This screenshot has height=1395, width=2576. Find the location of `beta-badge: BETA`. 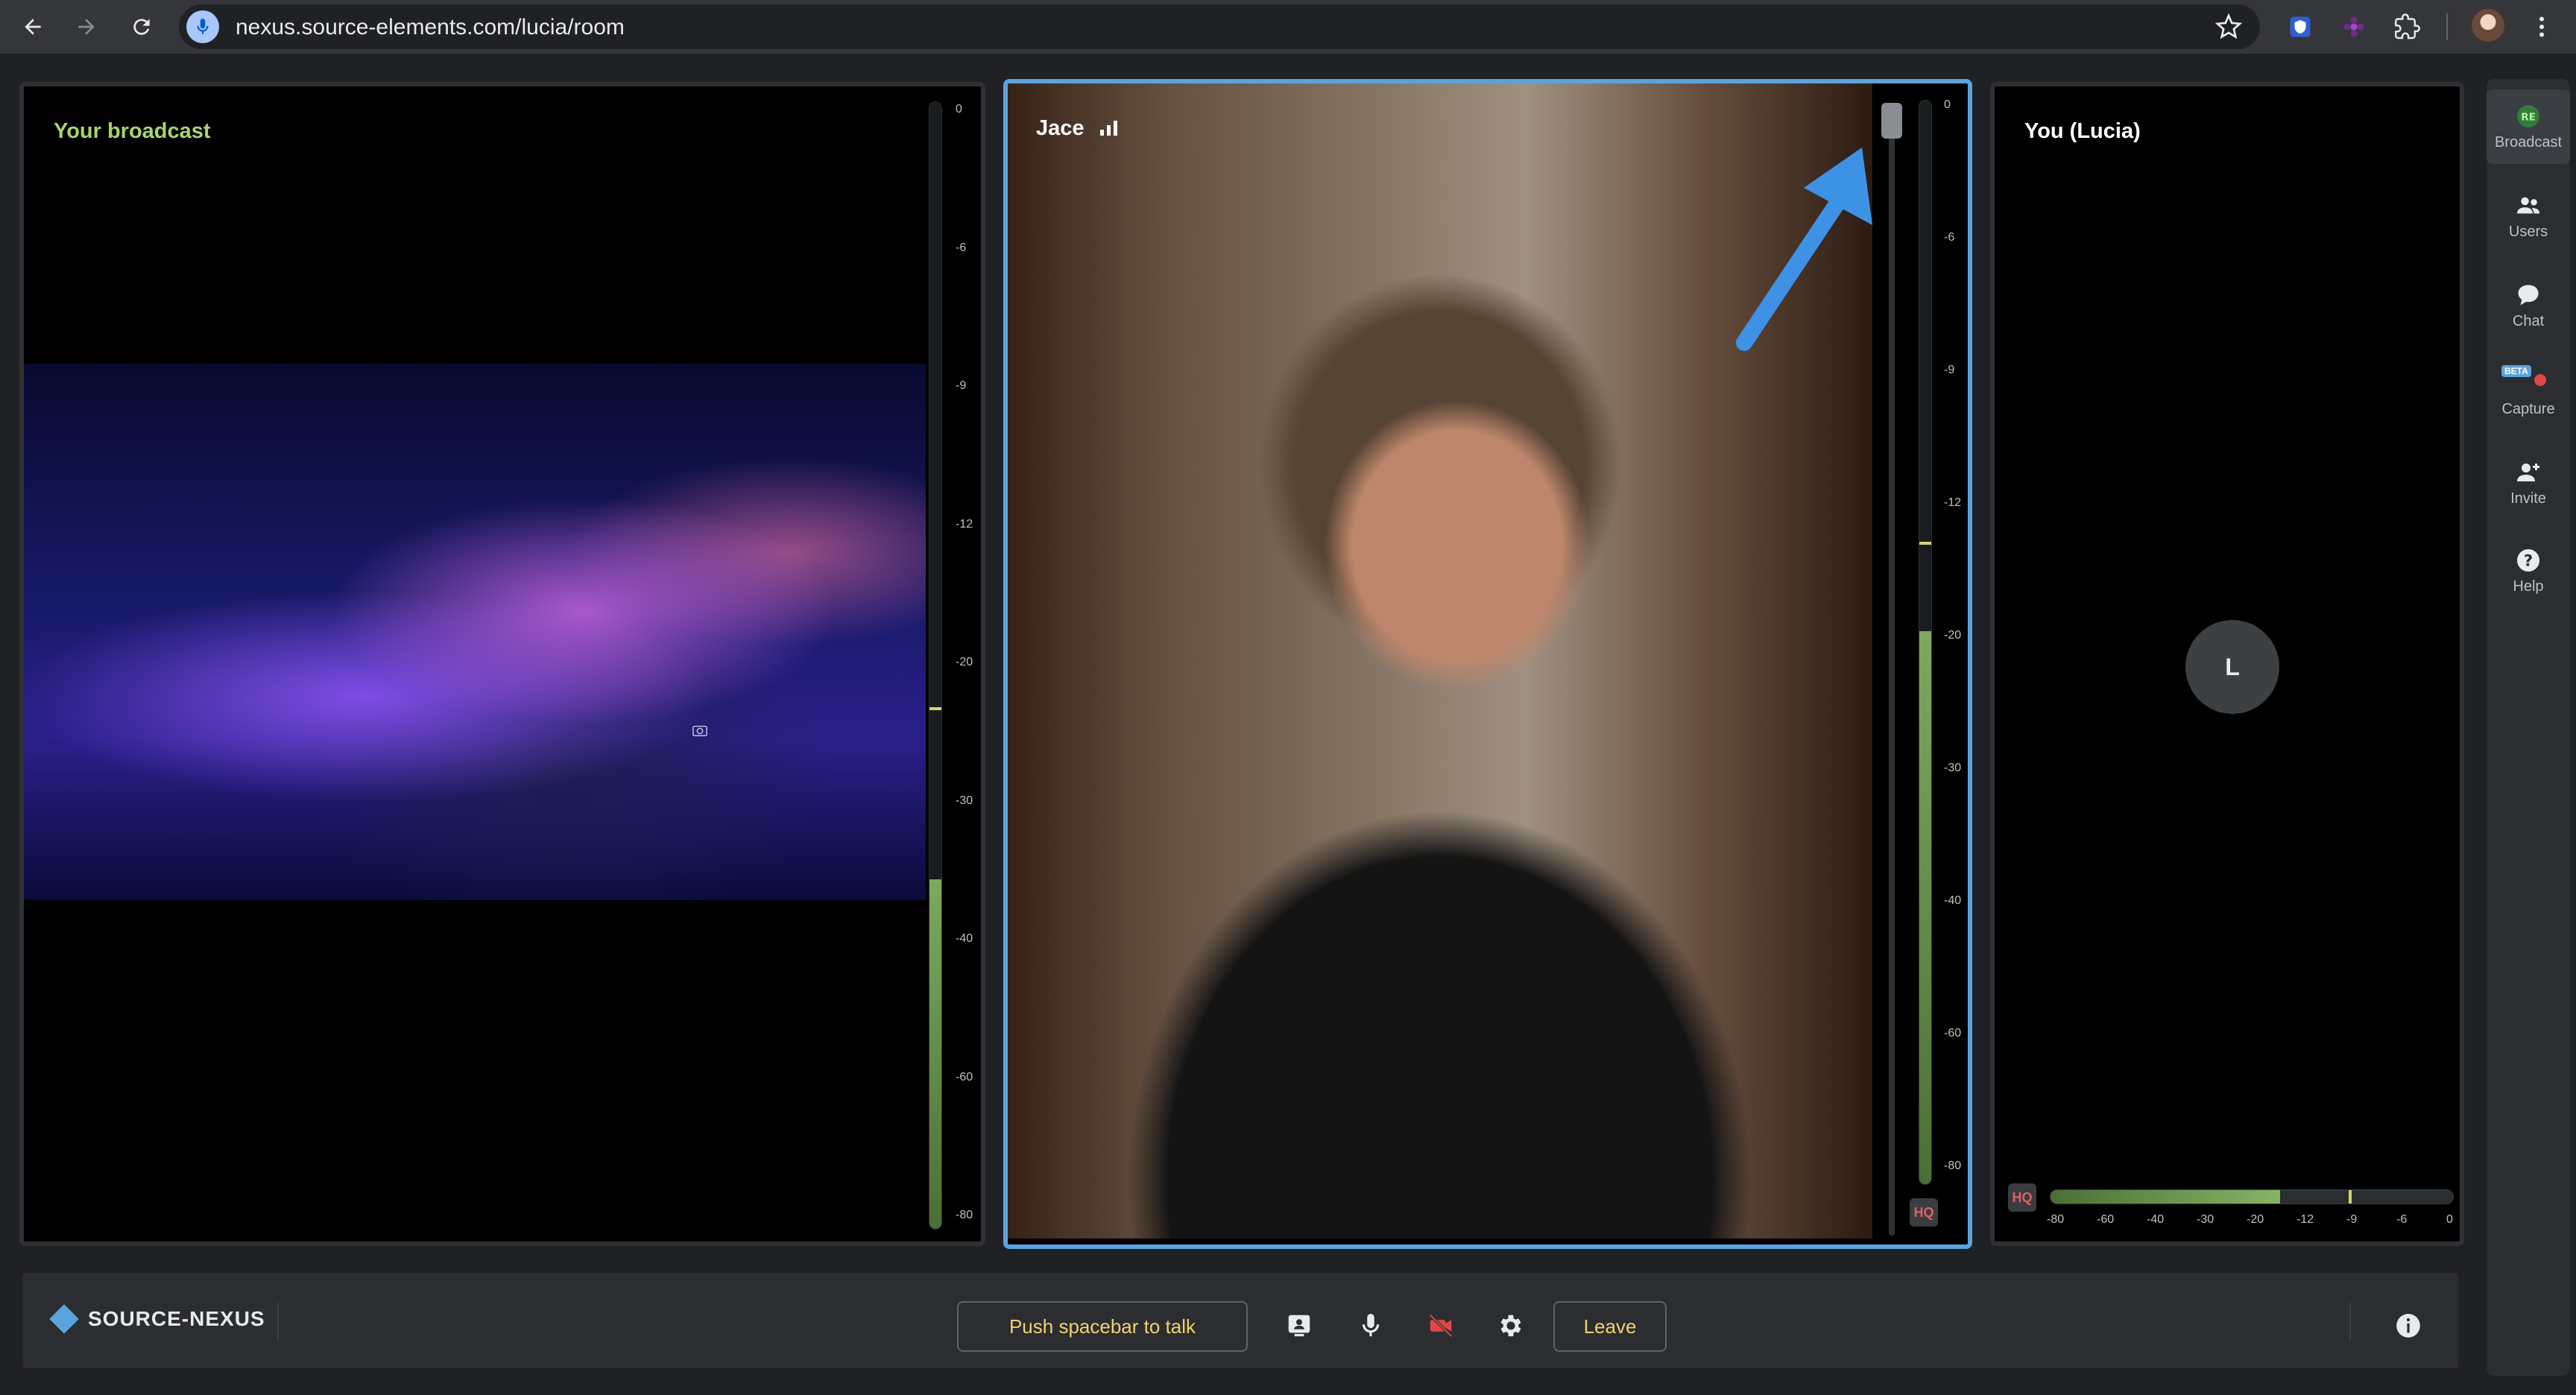

beta-badge: BETA is located at coordinates (2516, 371).